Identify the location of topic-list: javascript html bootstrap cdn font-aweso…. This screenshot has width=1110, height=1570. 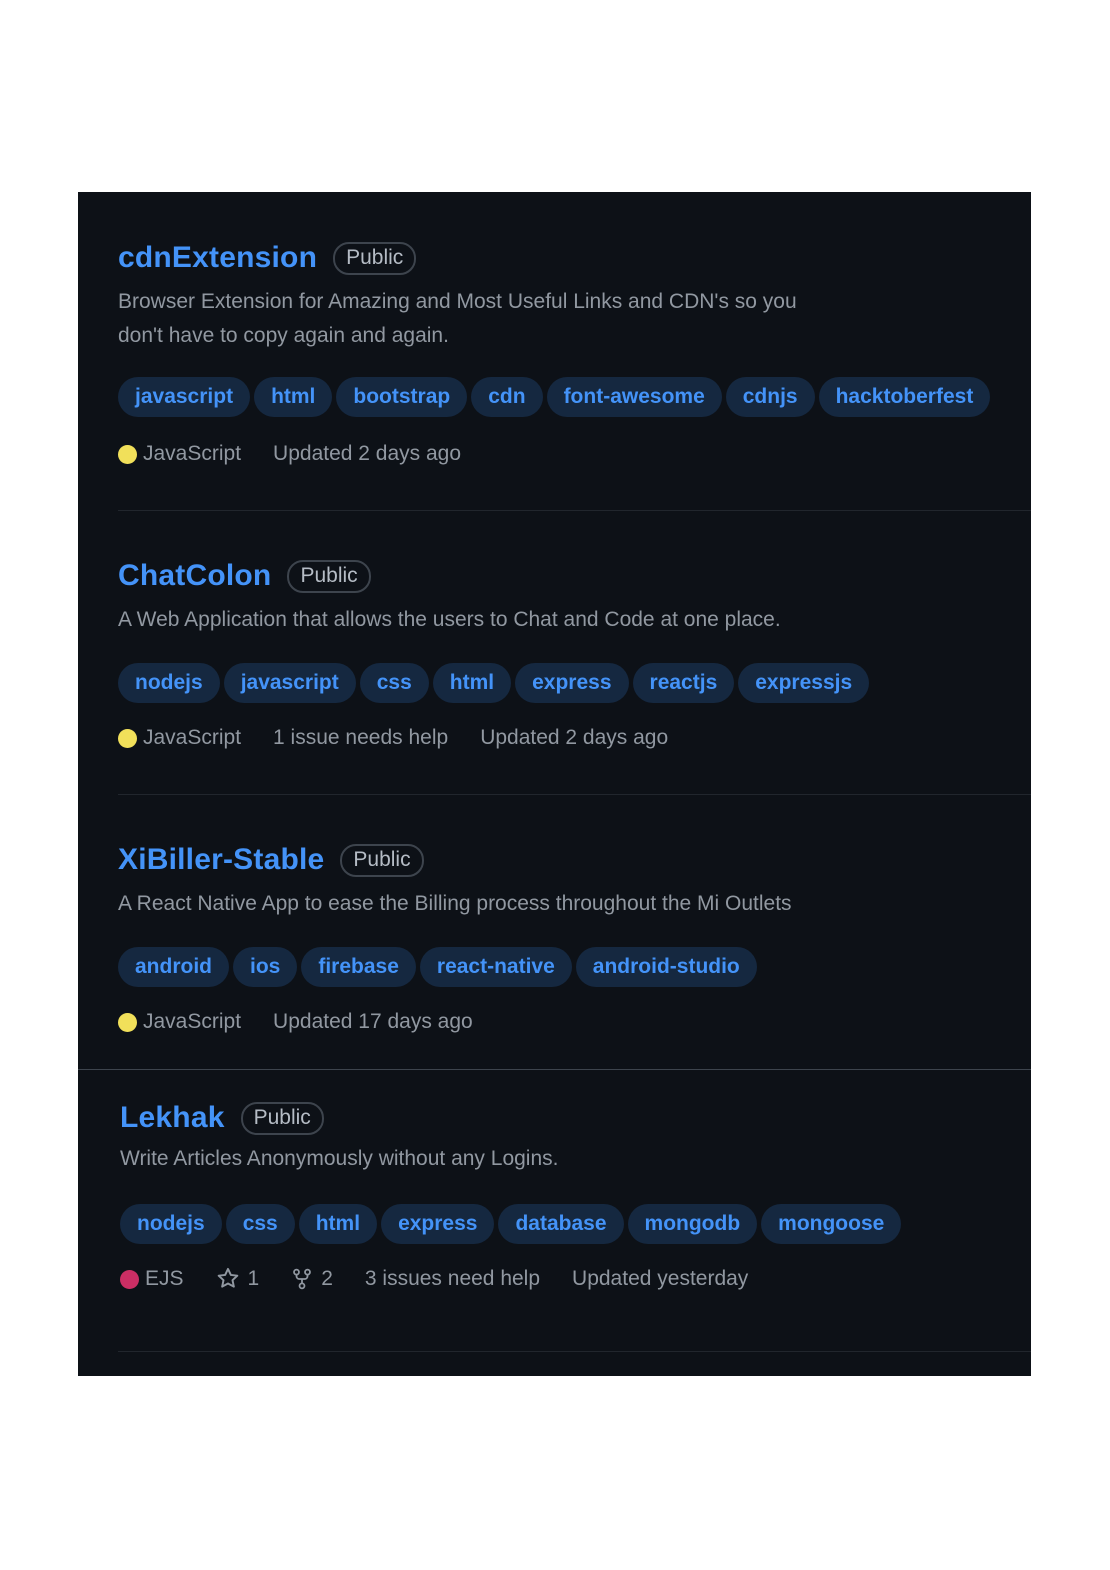
(556, 397).